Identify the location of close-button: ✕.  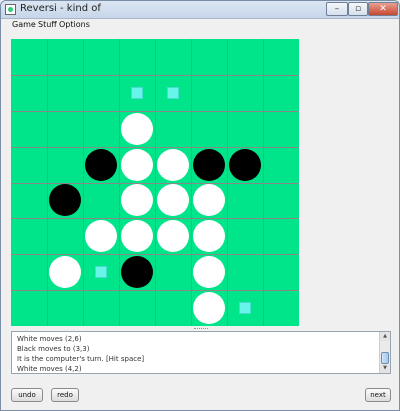
(383, 9).